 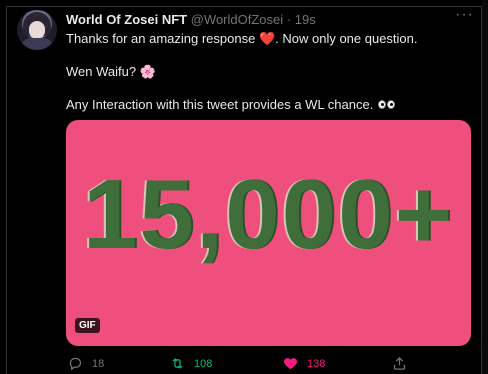 I want to click on like-button: 138, so click(x=304, y=363).